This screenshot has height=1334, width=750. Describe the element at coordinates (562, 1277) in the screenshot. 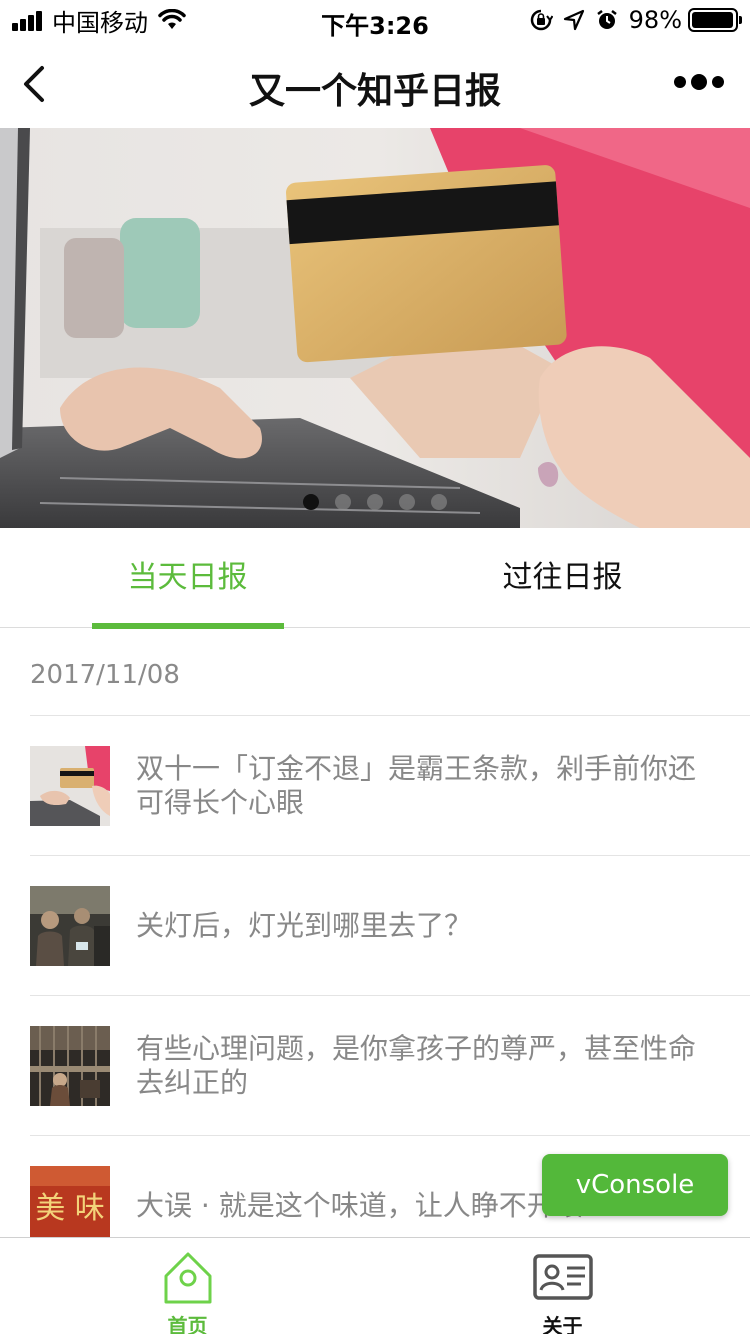

I see `profile-card-icon` at that location.